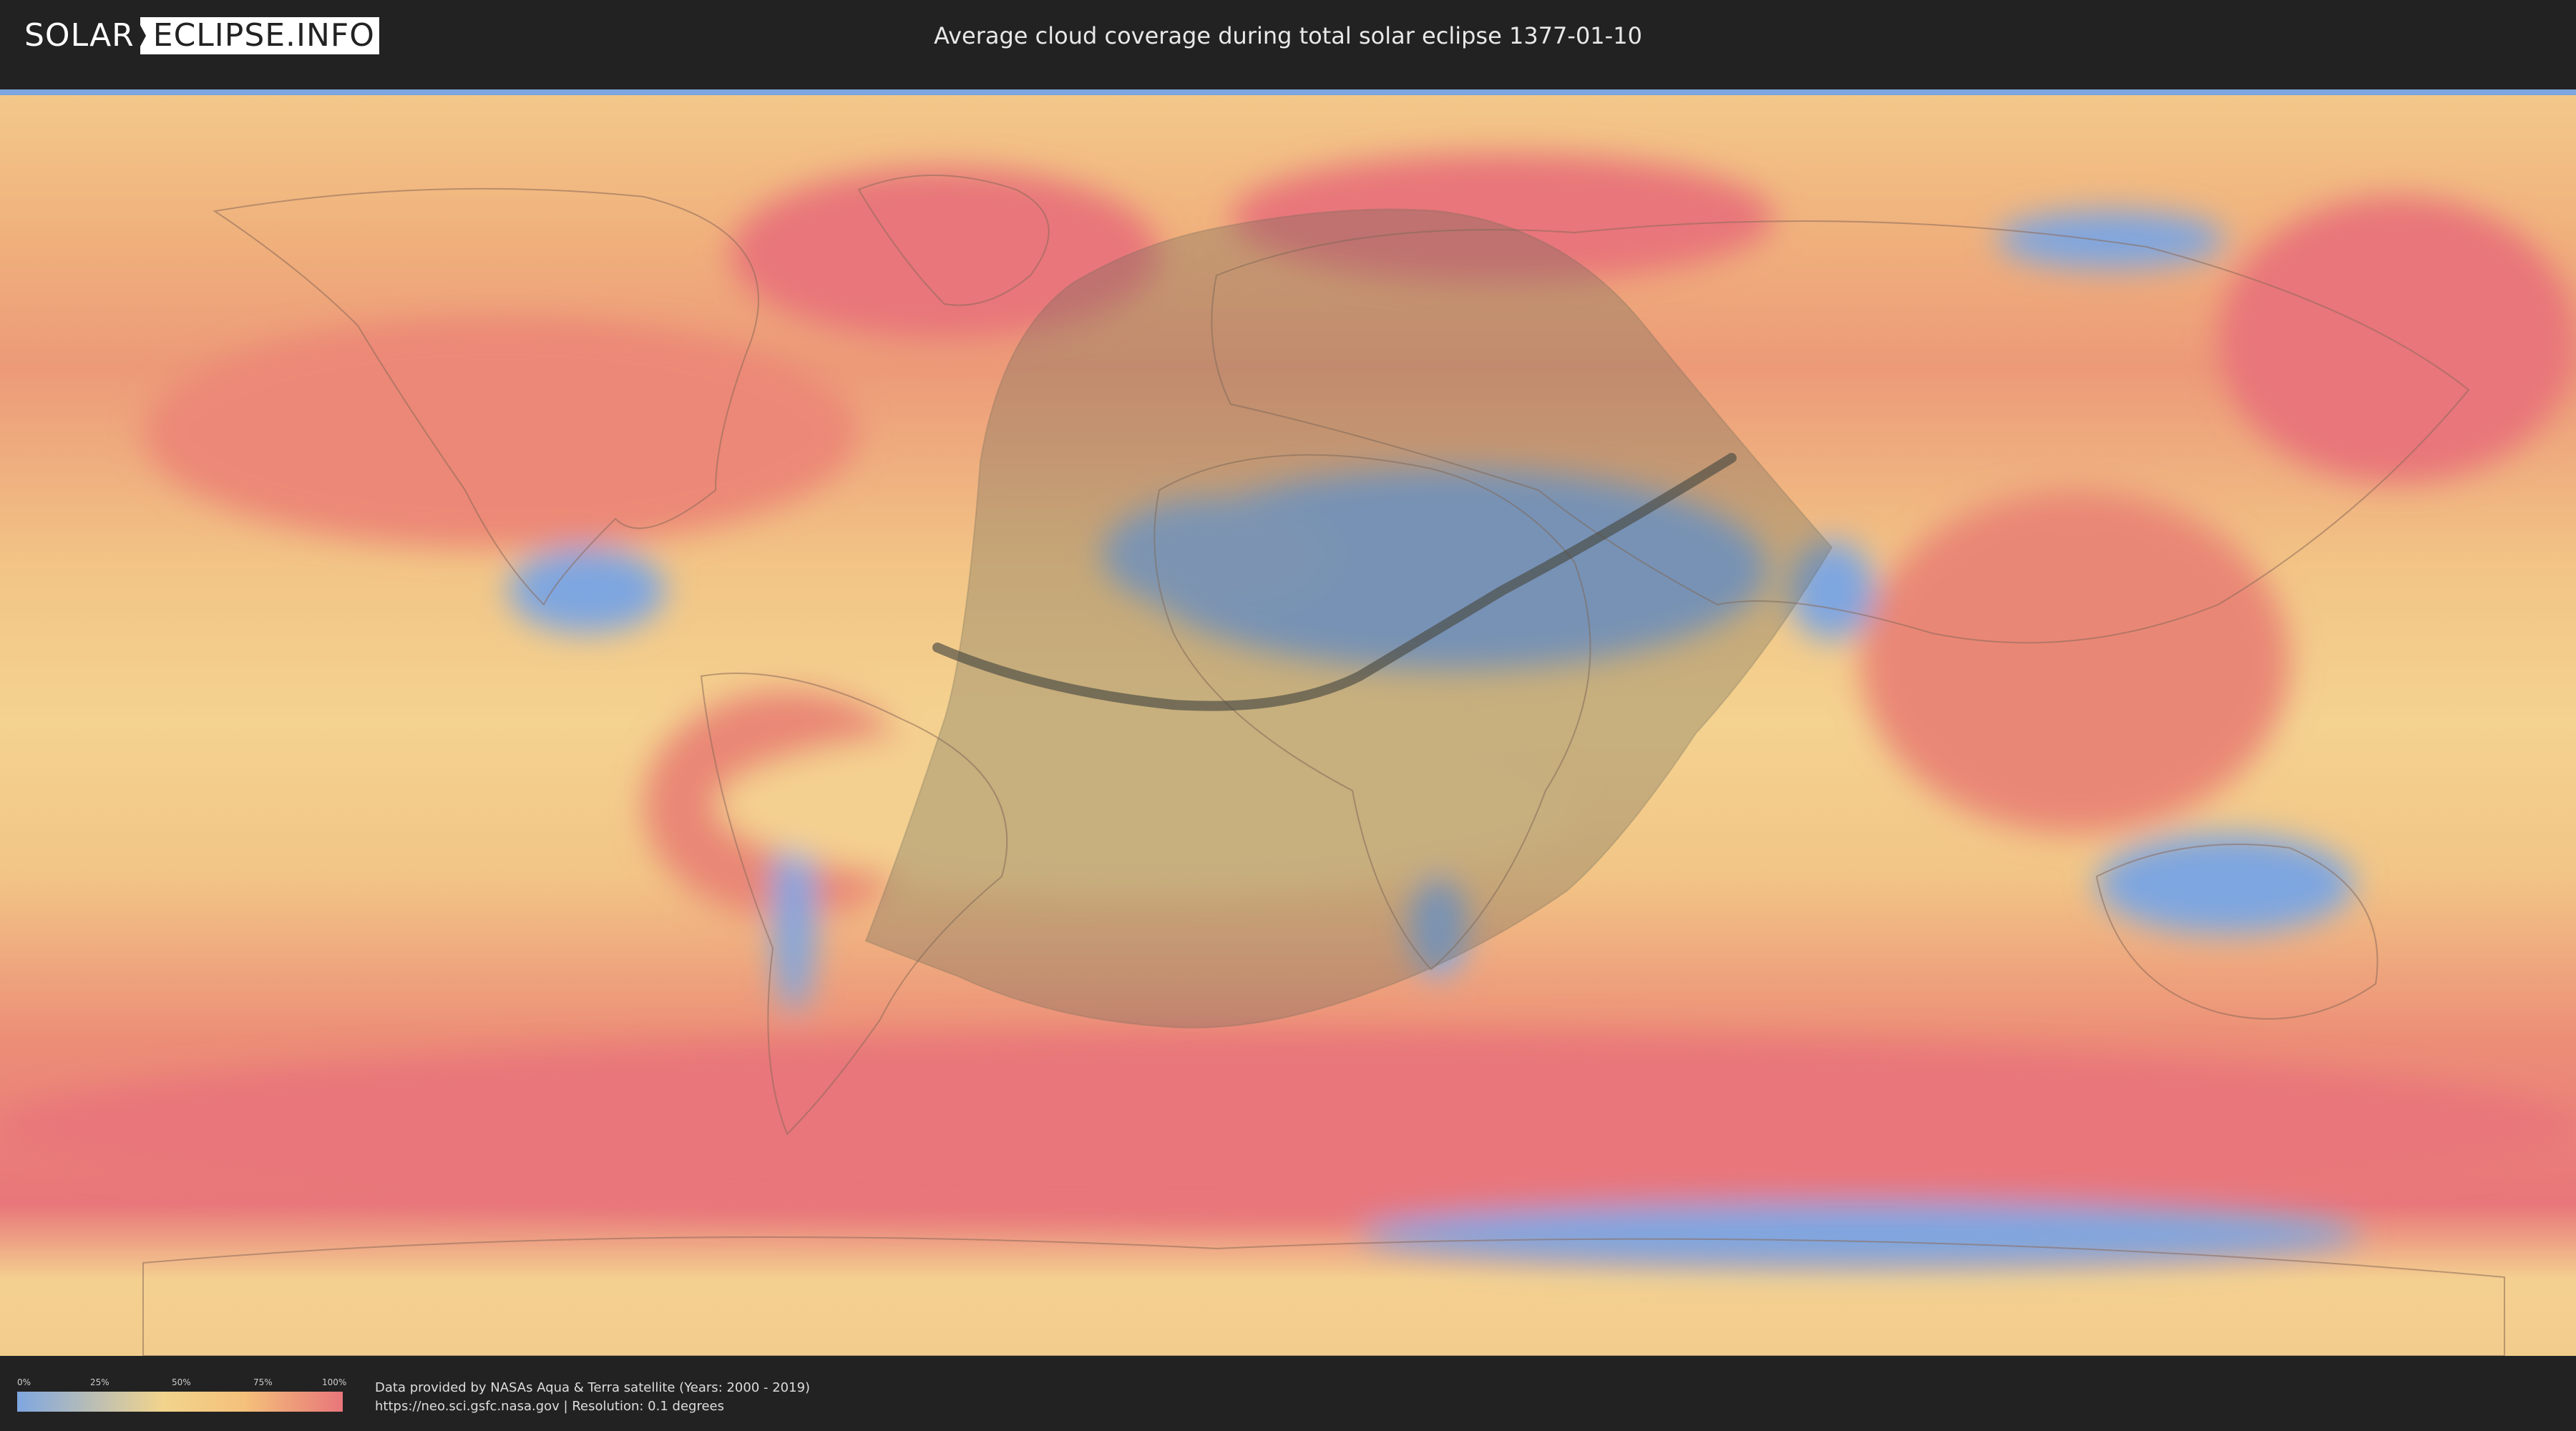 This screenshot has width=2576, height=1431. Describe the element at coordinates (24, 1382) in the screenshot. I see `legend-tick-0: 0%` at that location.